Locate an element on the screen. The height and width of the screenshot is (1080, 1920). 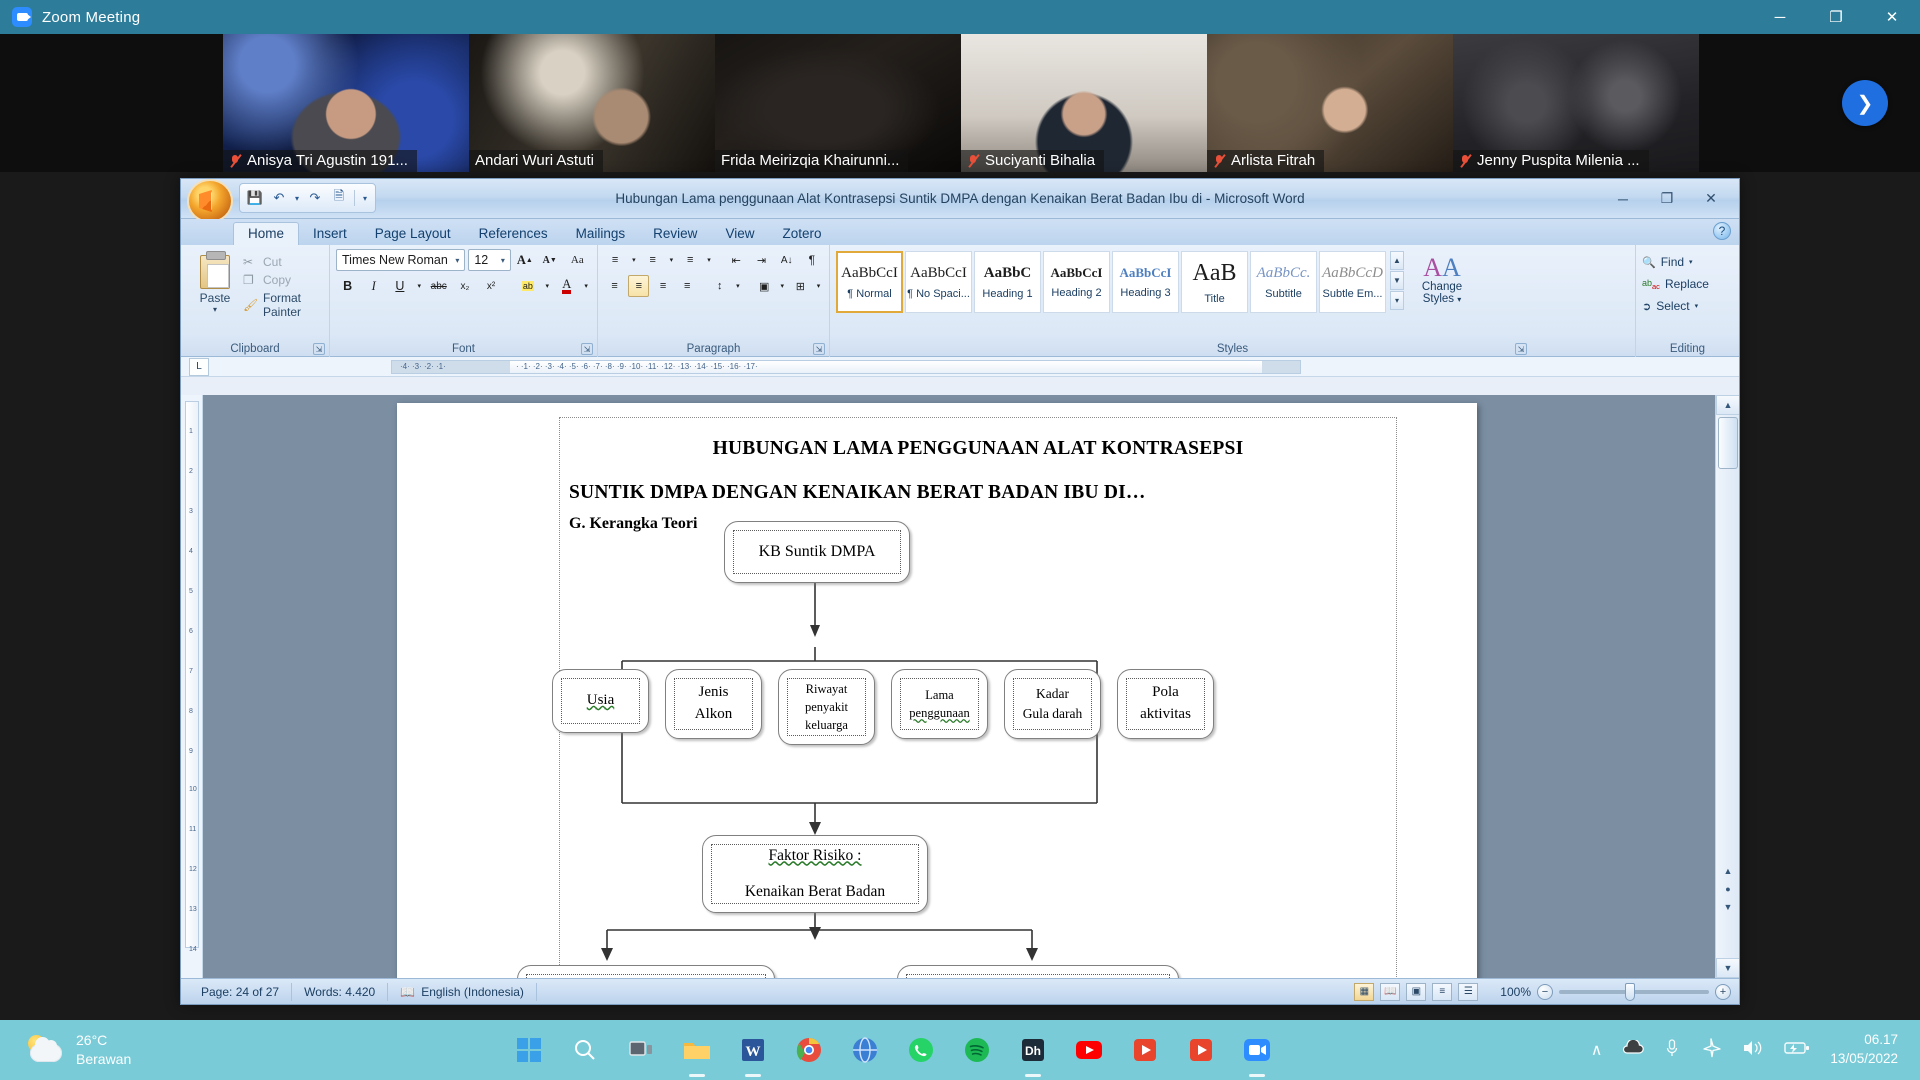
outline-view-button: ≡ is located at coordinates (1442, 991).